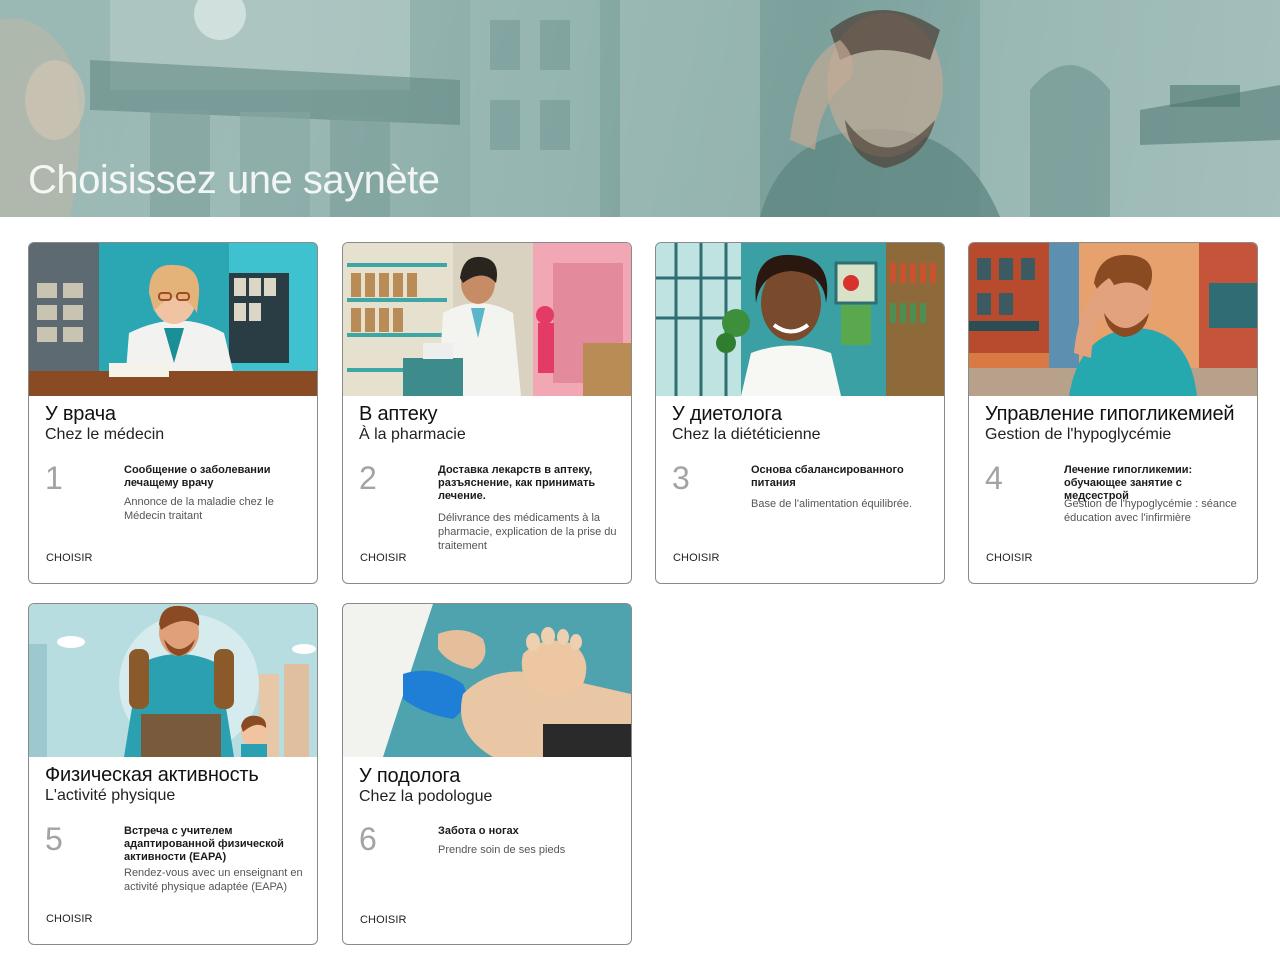 The width and height of the screenshot is (1280, 960). What do you see at coordinates (368, 839) in the screenshot?
I see `card-number: 6` at bounding box center [368, 839].